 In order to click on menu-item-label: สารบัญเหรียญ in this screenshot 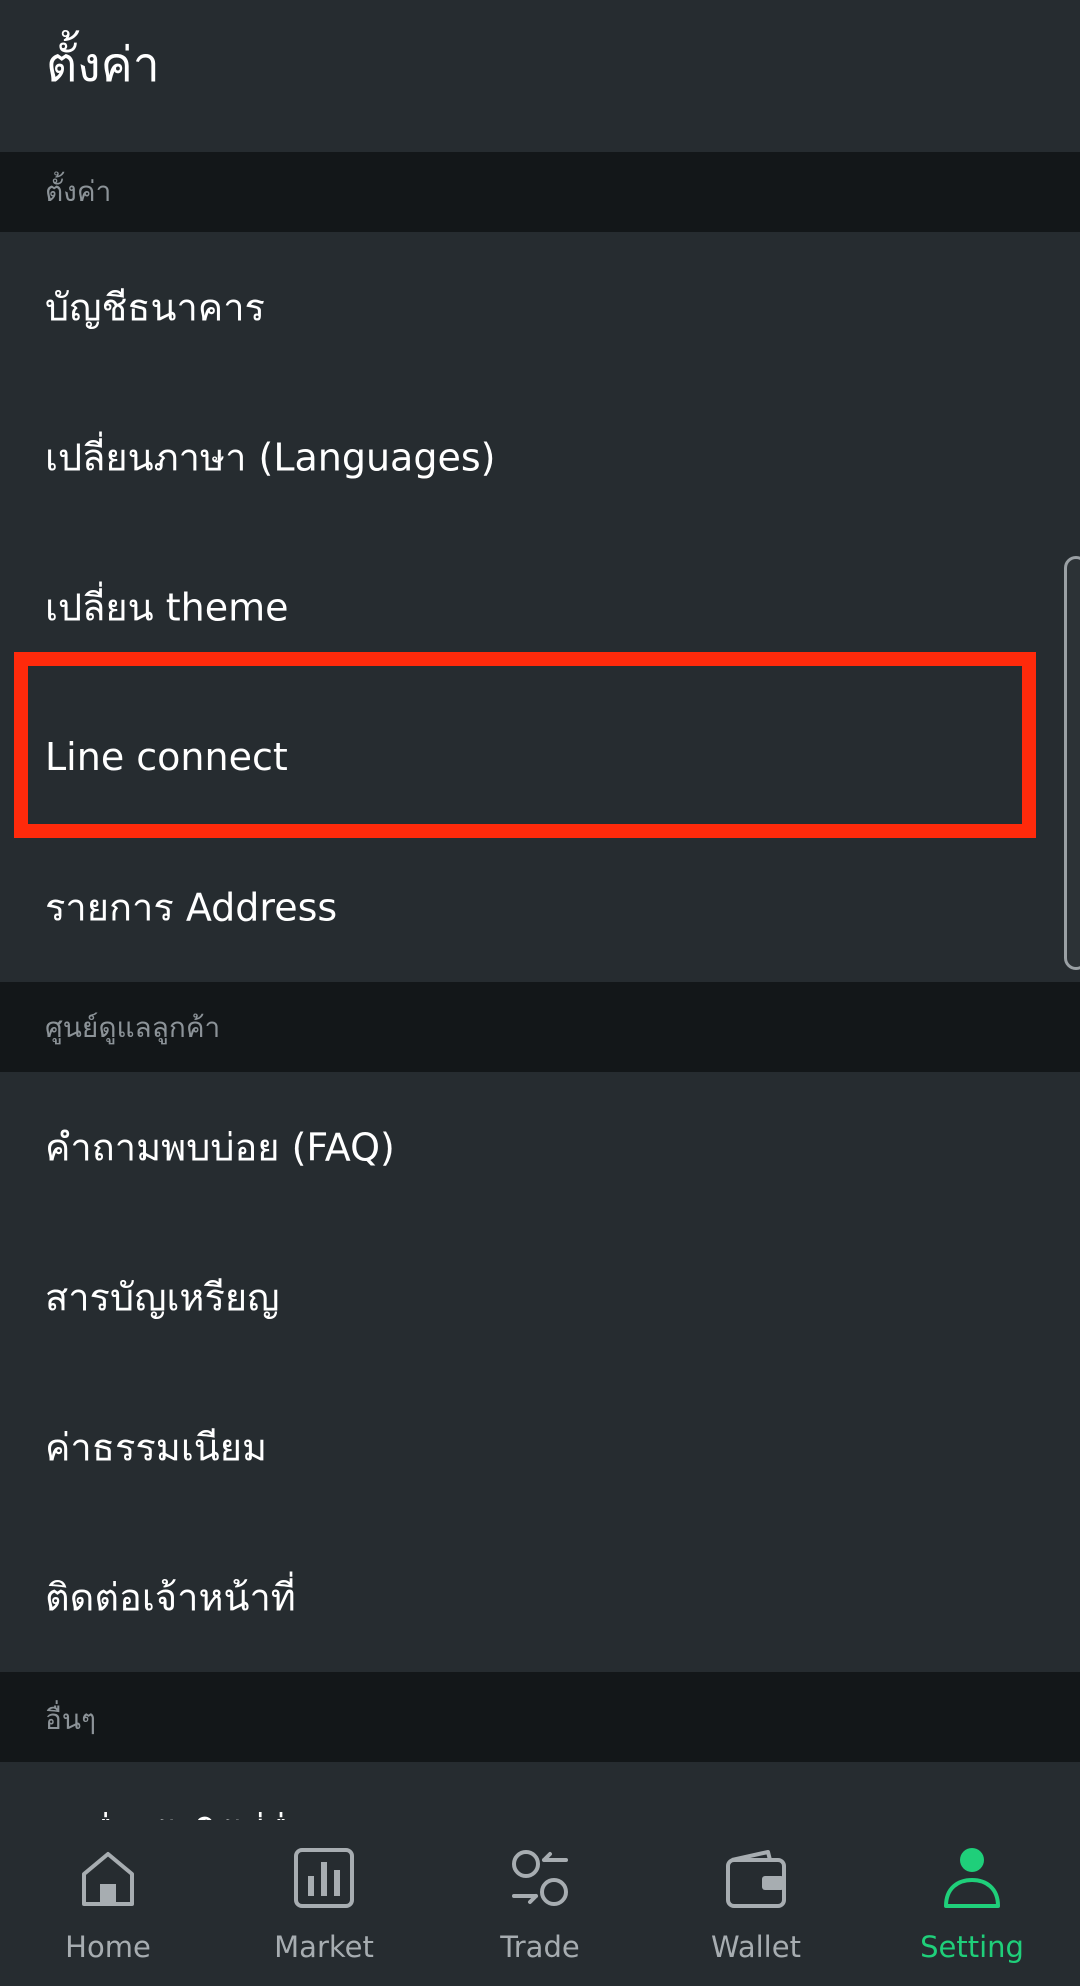, I will do `click(162, 1297)`.